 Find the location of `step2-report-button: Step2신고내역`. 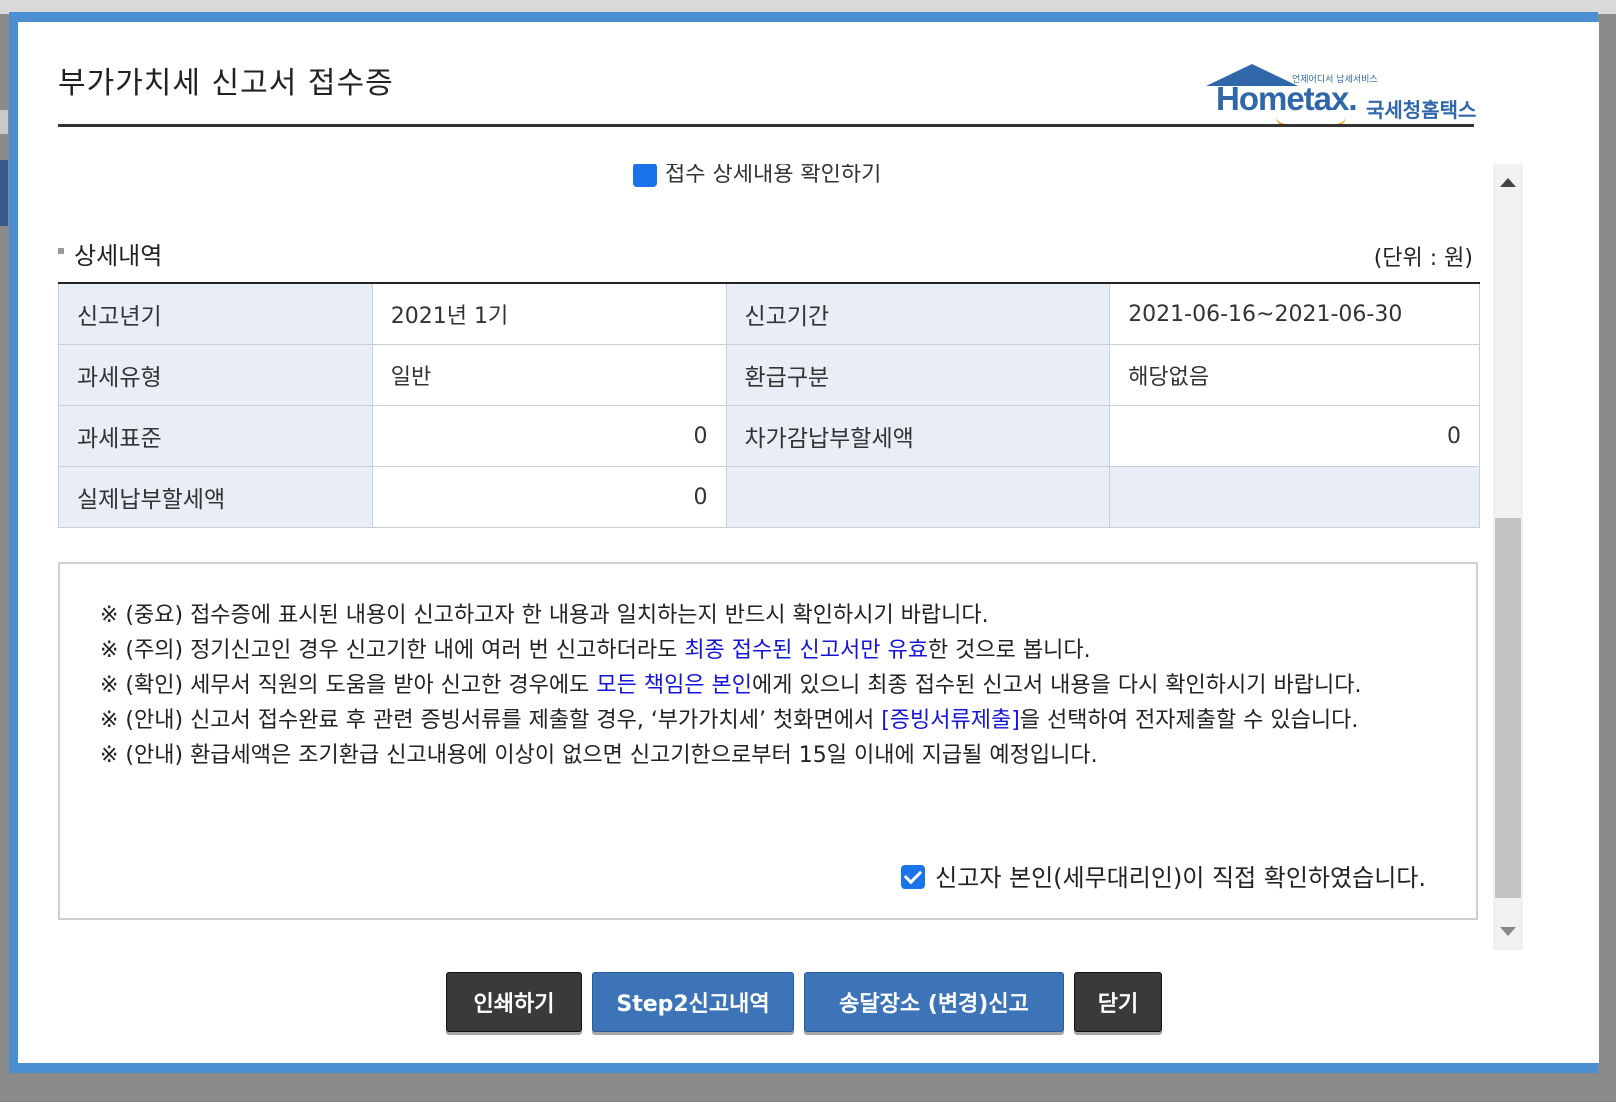

step2-report-button: Step2신고내역 is located at coordinates (693, 1002).